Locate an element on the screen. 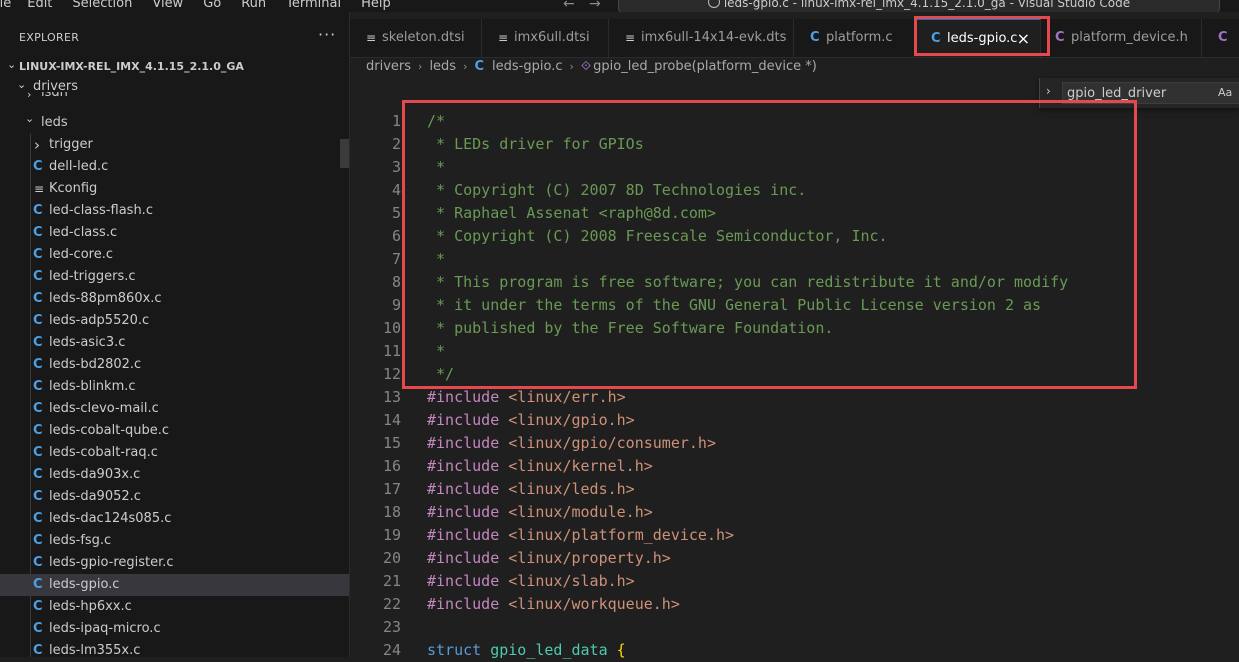 The image size is (1239, 662). tab-label: skeleton.dtsi is located at coordinates (423, 37).